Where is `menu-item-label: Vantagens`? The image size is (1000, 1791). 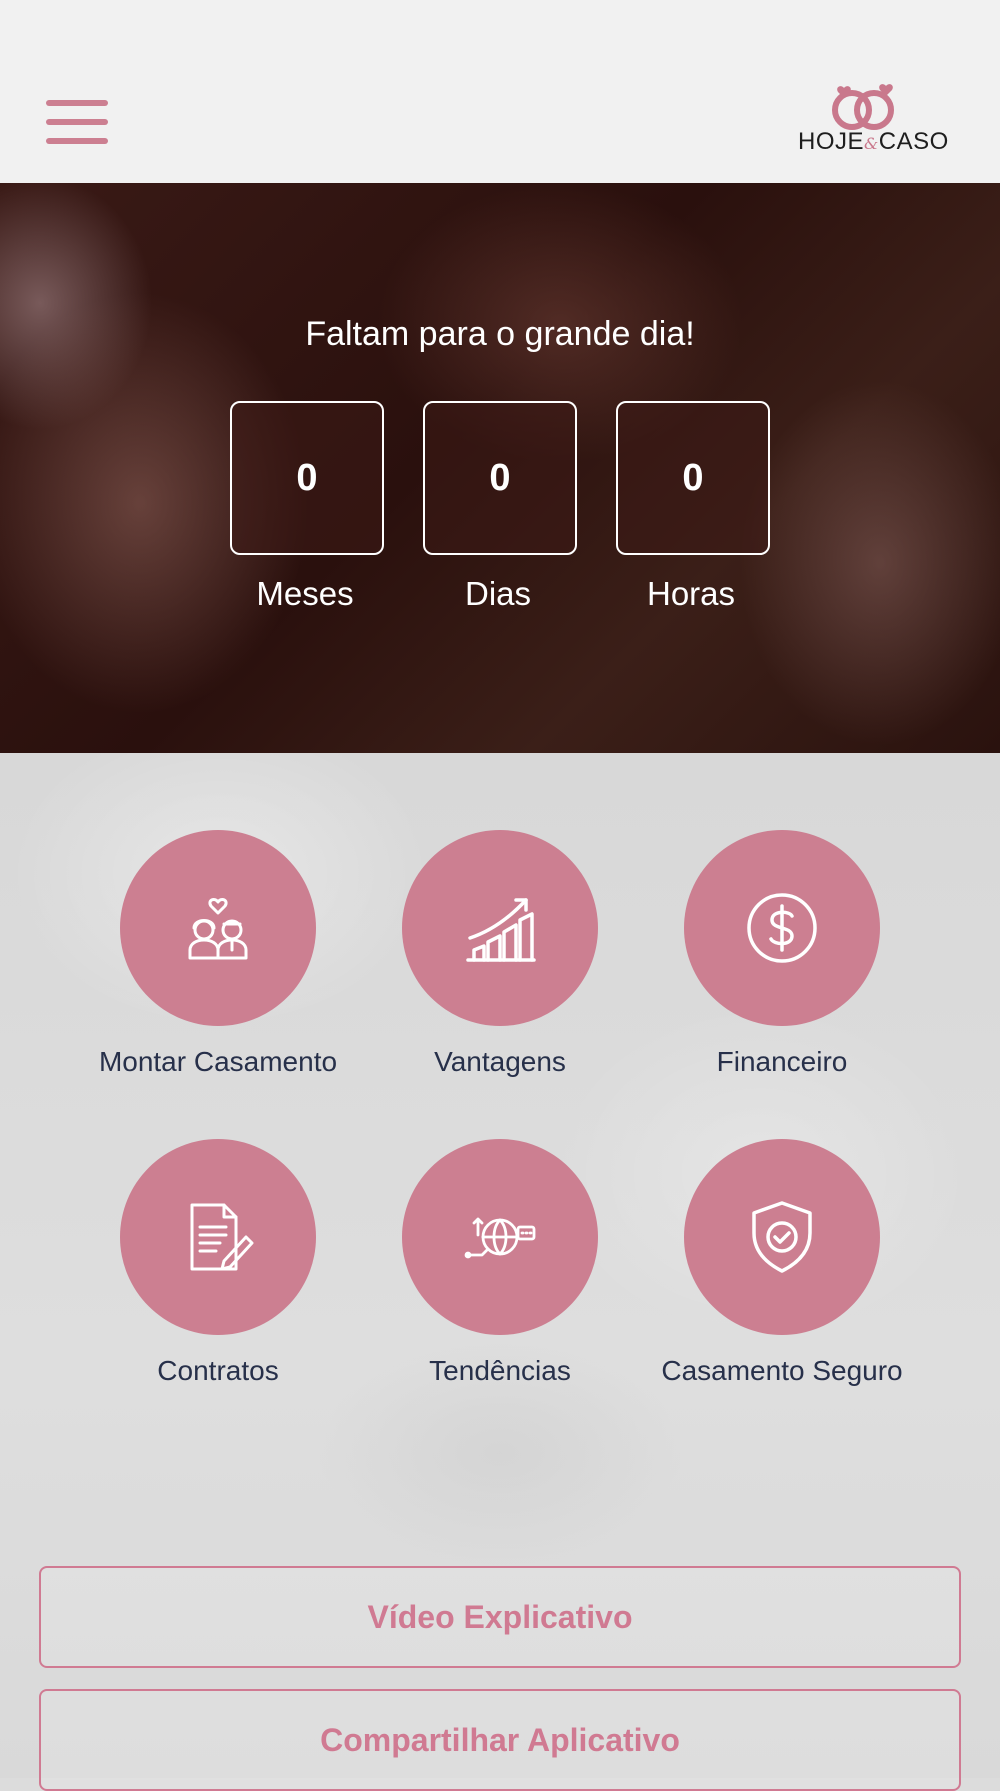 menu-item-label: Vantagens is located at coordinates (500, 1061).